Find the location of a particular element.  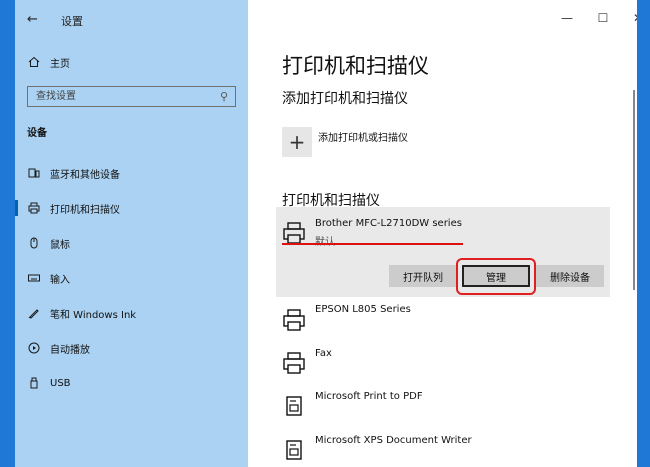

maximize-button: ☐ is located at coordinates (603, 18).